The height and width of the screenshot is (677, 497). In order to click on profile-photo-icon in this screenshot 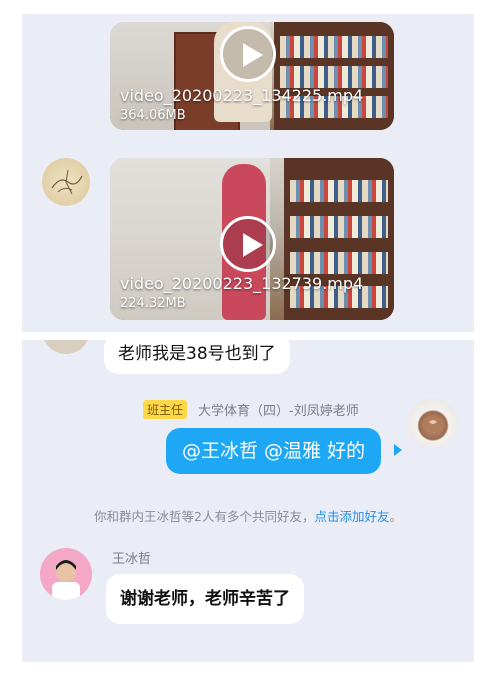, I will do `click(66, 574)`.